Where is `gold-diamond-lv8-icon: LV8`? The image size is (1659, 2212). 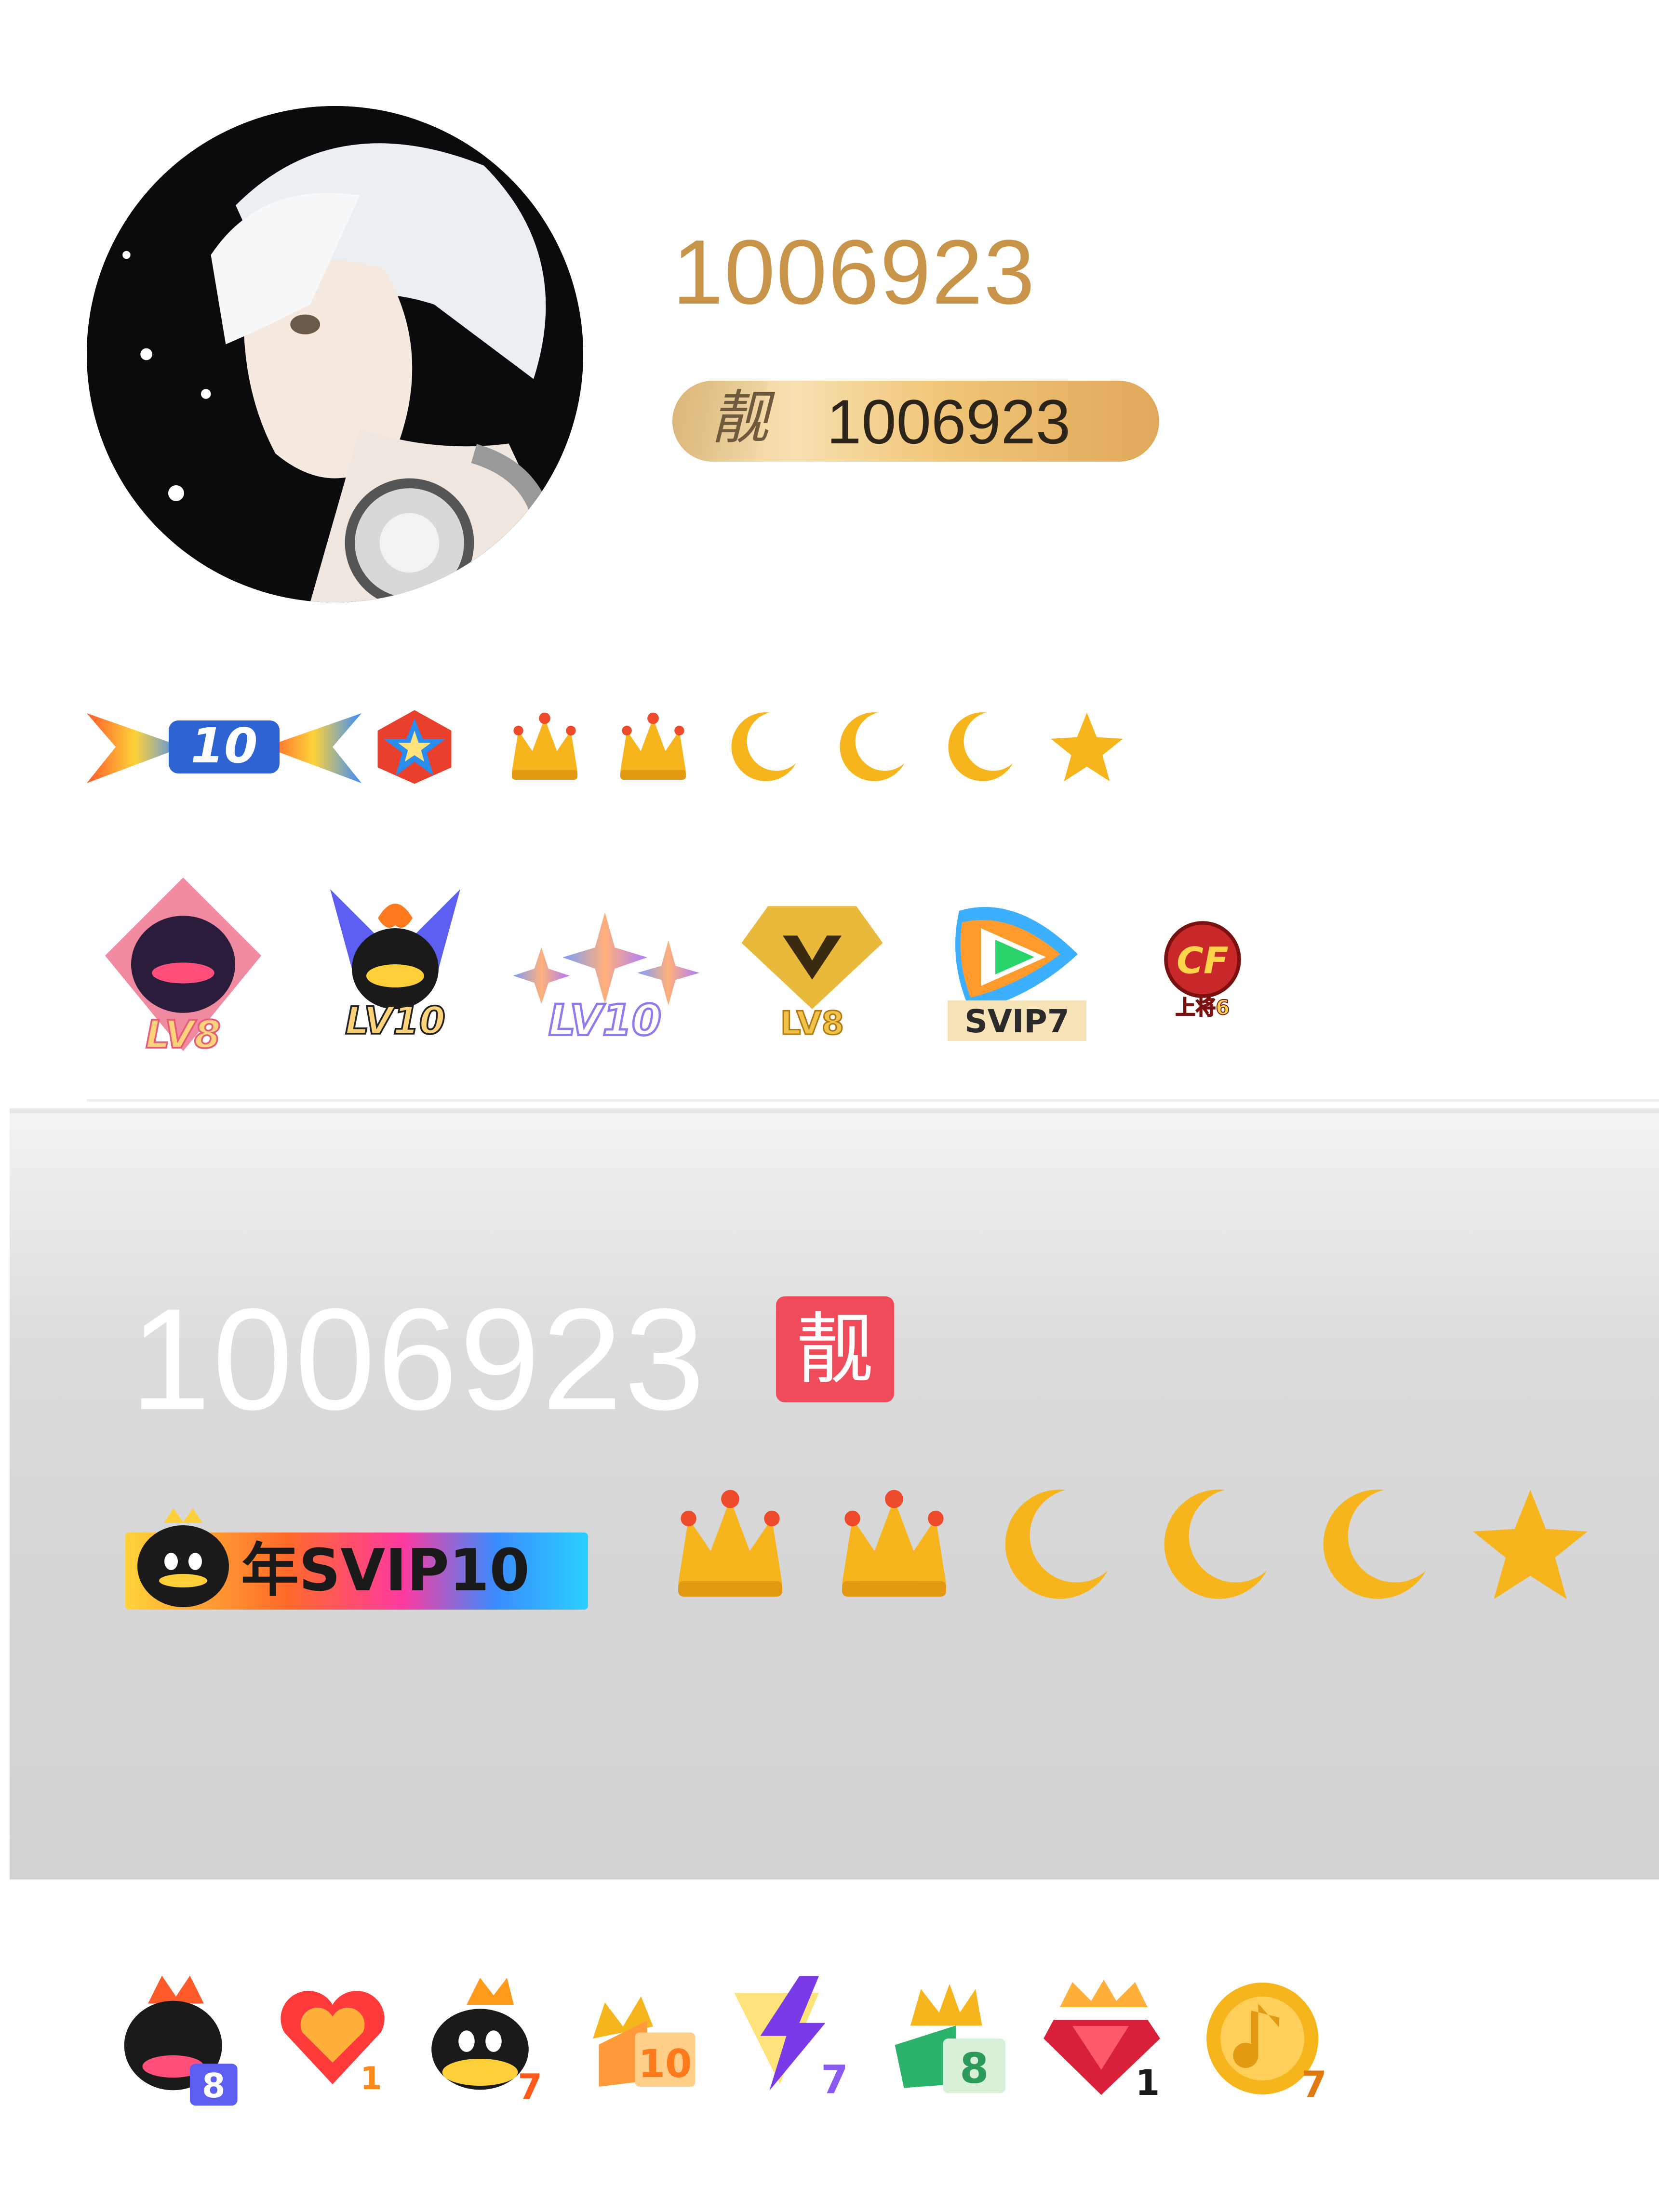 gold-diamond-lv8-icon: LV8 is located at coordinates (812, 969).